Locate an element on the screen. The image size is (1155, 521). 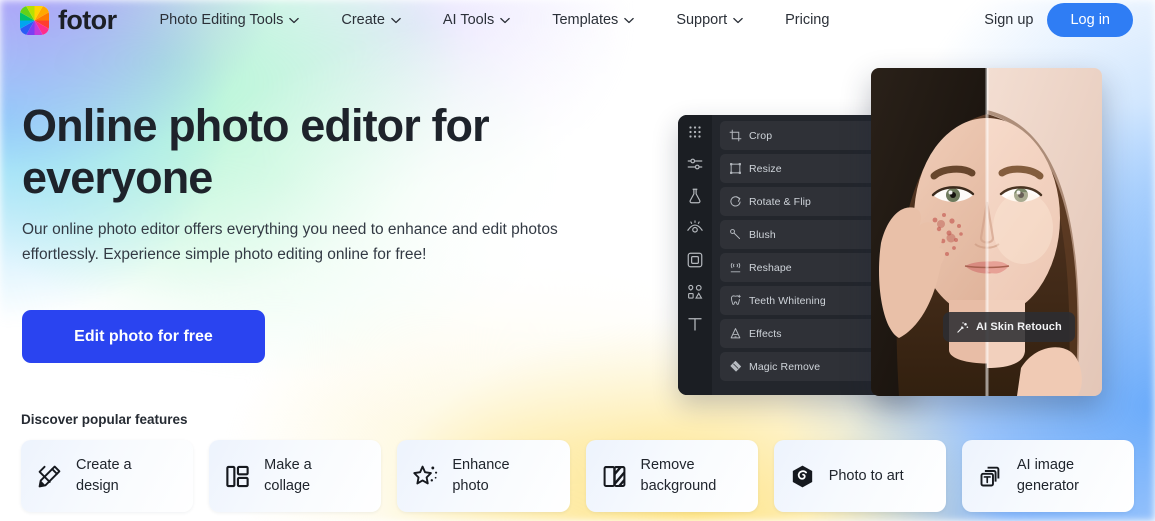
feature-card-ai-image-generator: AI image generator is located at coordinates (1048, 476).